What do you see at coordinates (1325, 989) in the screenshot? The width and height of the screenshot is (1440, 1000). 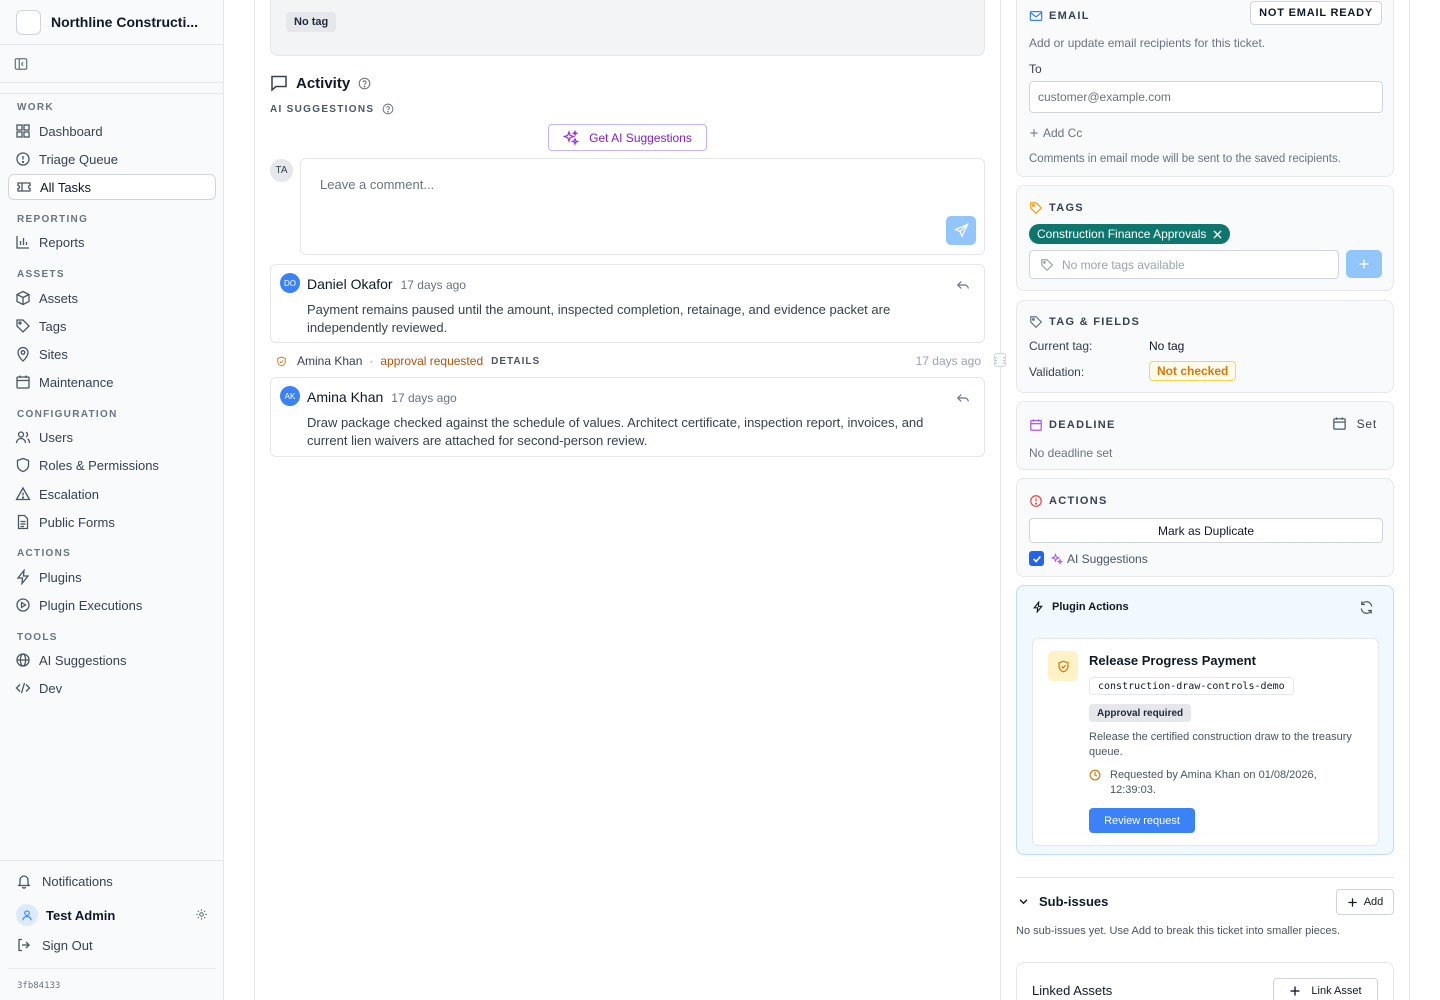 I see `link-asset-button: Link Asset` at bounding box center [1325, 989].